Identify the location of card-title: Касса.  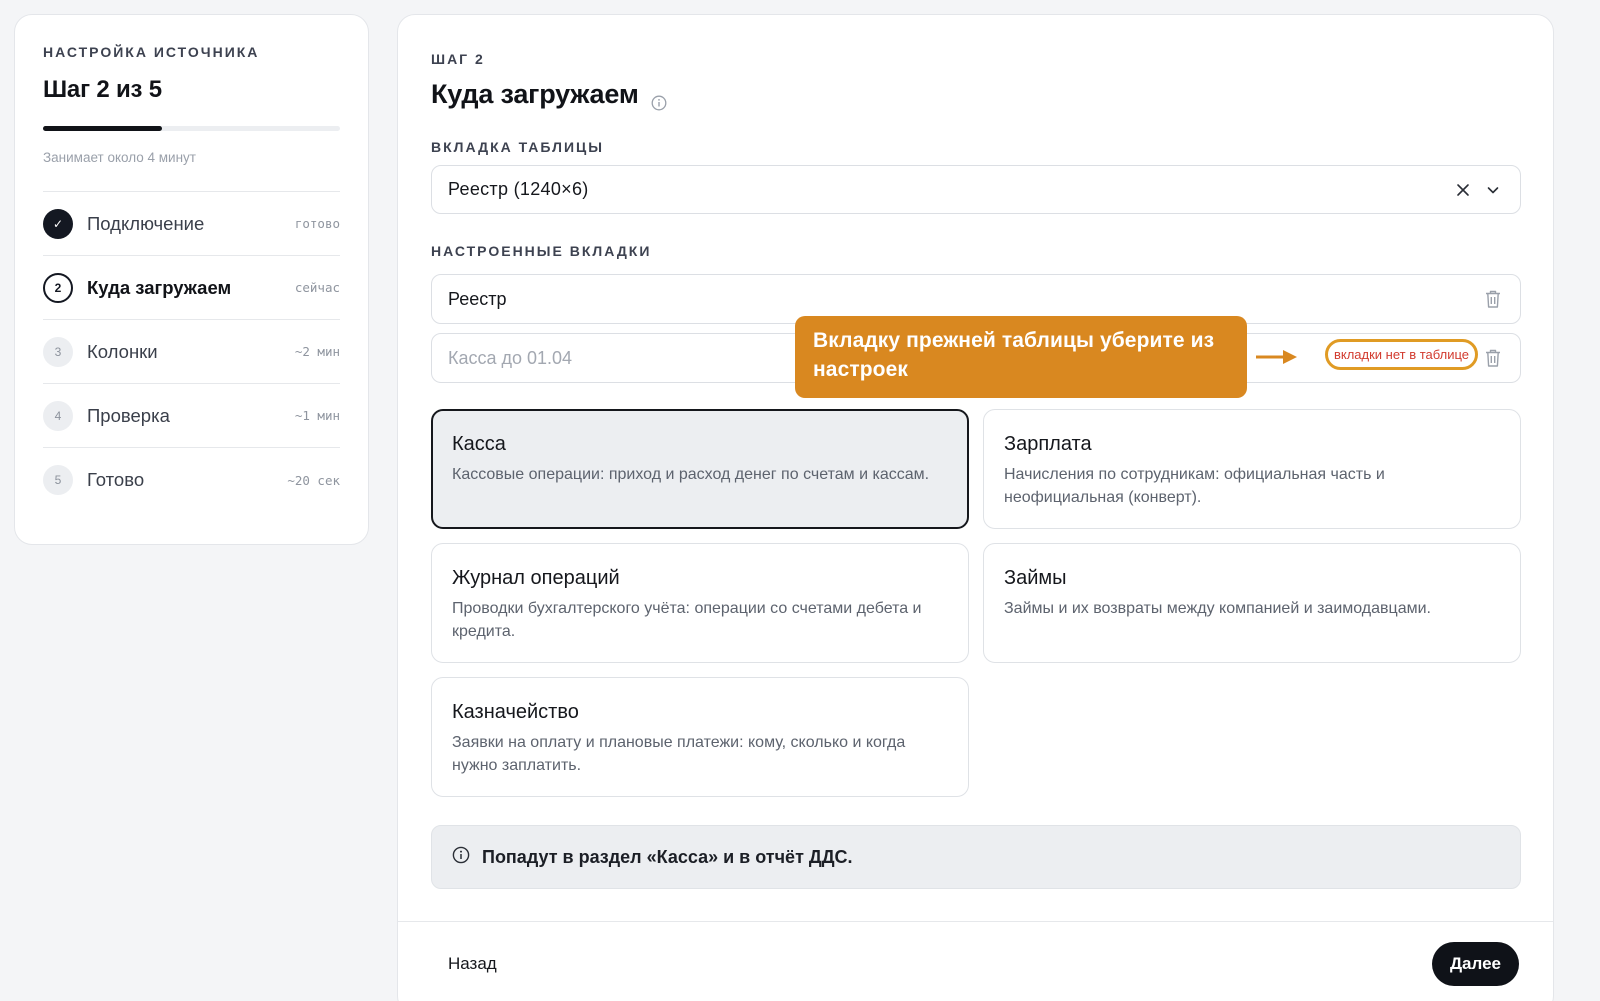
(479, 444).